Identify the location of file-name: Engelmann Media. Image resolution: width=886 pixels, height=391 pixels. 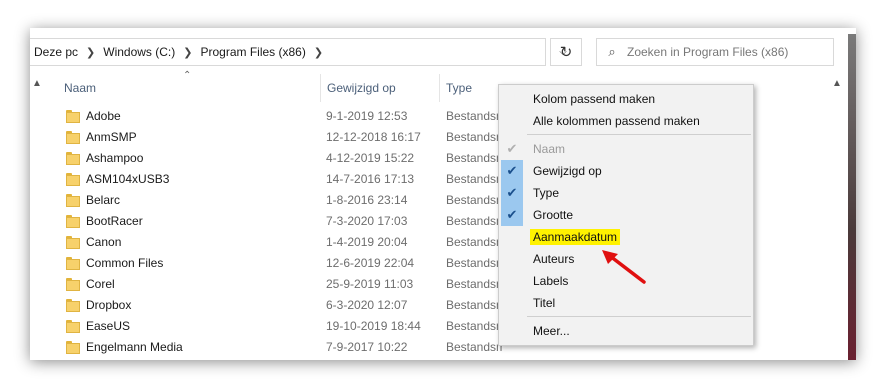
(134, 347).